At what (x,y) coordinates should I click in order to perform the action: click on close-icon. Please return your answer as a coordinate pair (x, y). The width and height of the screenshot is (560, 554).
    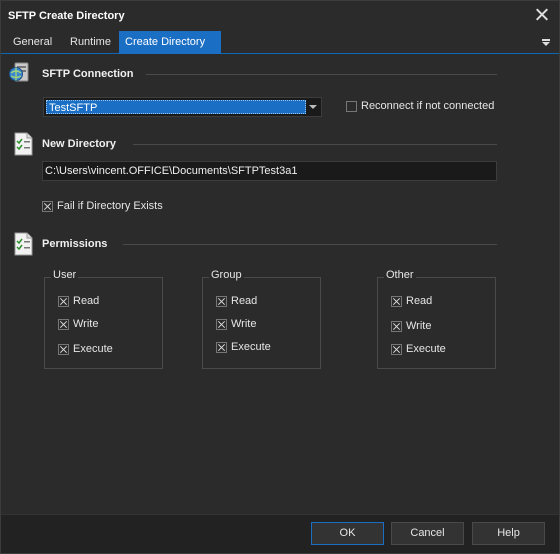
    Looking at the image, I should click on (542, 15).